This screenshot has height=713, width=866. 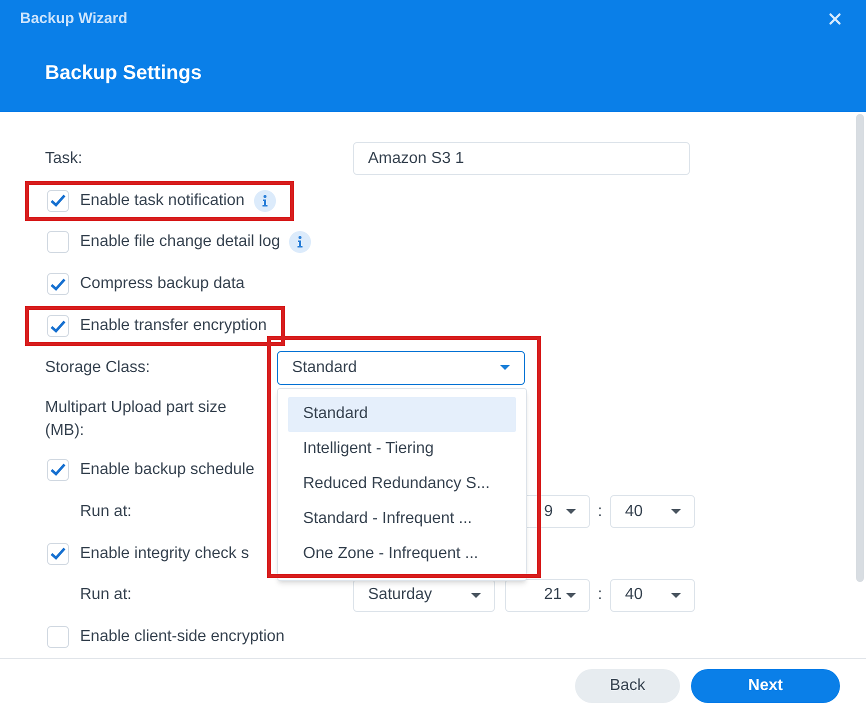 I want to click on field-label: Task:, so click(x=64, y=158).